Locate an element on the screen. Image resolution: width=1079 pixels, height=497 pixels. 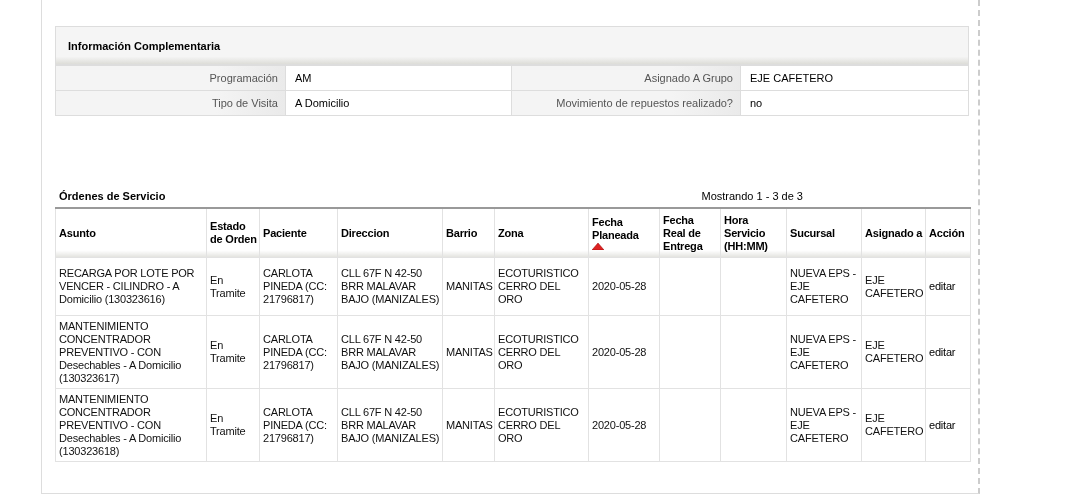
column-header: Zona is located at coordinates (541, 233).